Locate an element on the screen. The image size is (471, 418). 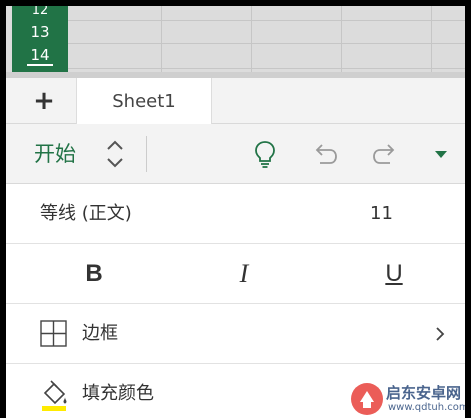
tab-sheet1: Sheet1 is located at coordinates (144, 101).